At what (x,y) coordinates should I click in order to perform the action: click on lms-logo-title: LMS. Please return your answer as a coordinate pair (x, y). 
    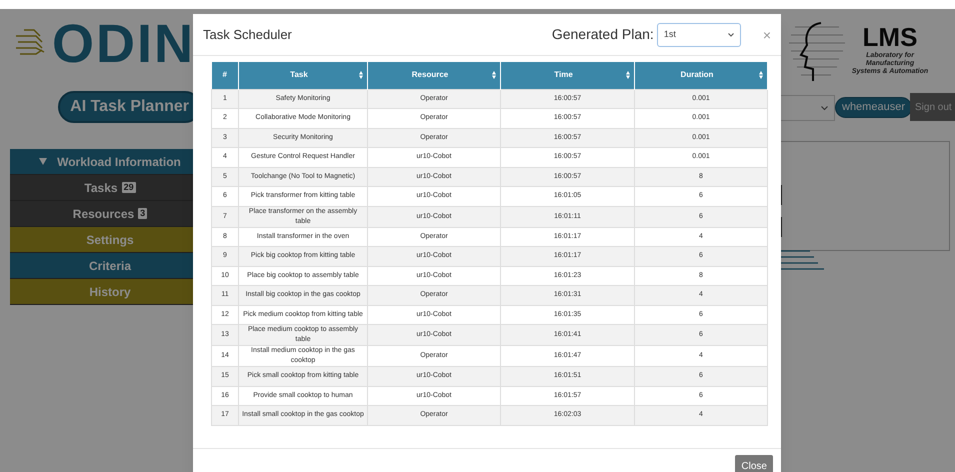
    Looking at the image, I should click on (890, 37).